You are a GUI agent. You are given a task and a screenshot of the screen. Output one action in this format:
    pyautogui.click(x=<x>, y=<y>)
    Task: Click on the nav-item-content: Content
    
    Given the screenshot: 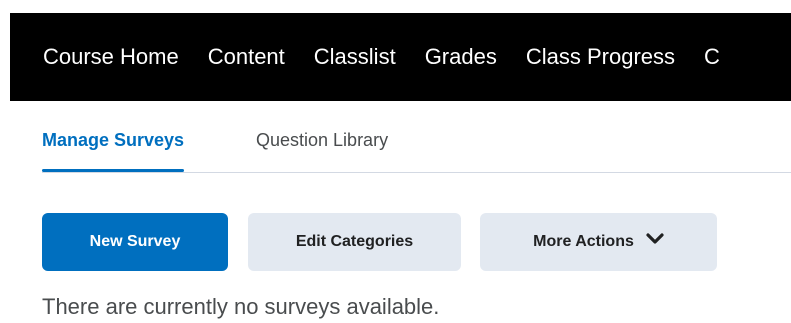 What is the action you would take?
    pyautogui.click(x=246, y=57)
    